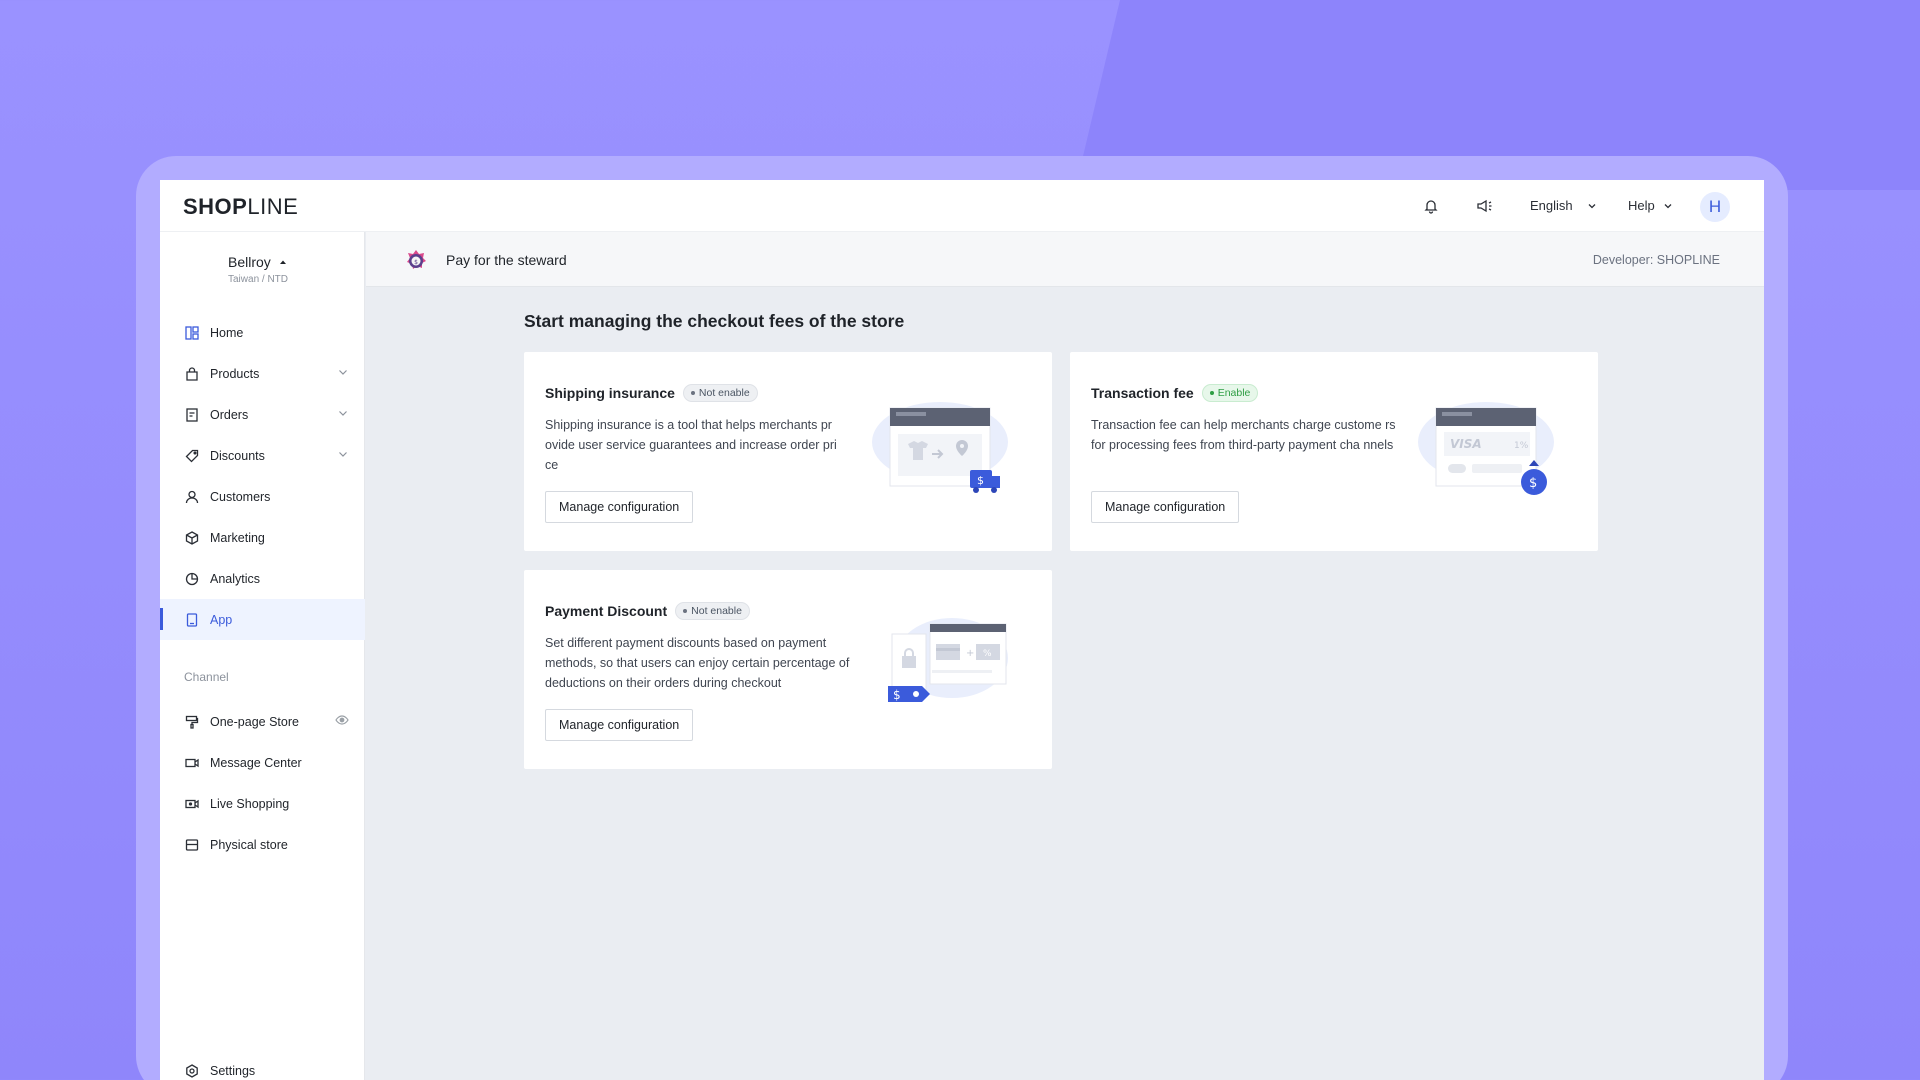 Image resolution: width=1920 pixels, height=1080 pixels. What do you see at coordinates (192, 579) in the screenshot?
I see `pie-chart-icon` at bounding box center [192, 579].